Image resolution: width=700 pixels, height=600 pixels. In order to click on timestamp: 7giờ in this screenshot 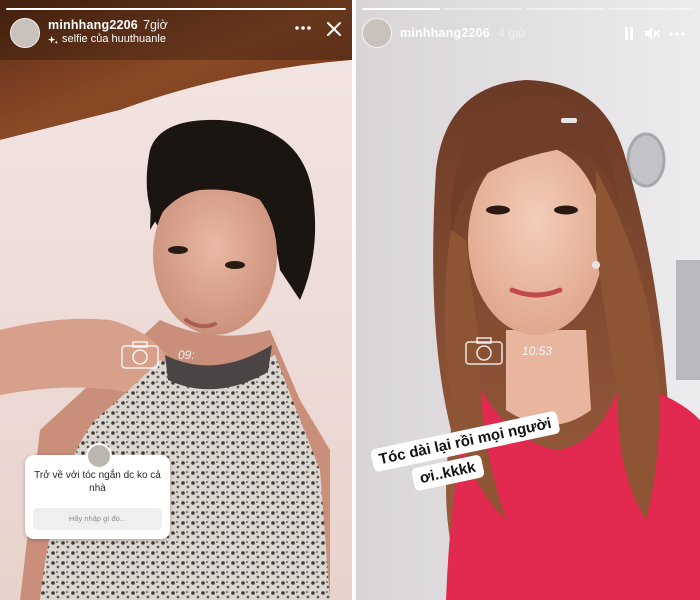, I will do `click(155, 25)`.